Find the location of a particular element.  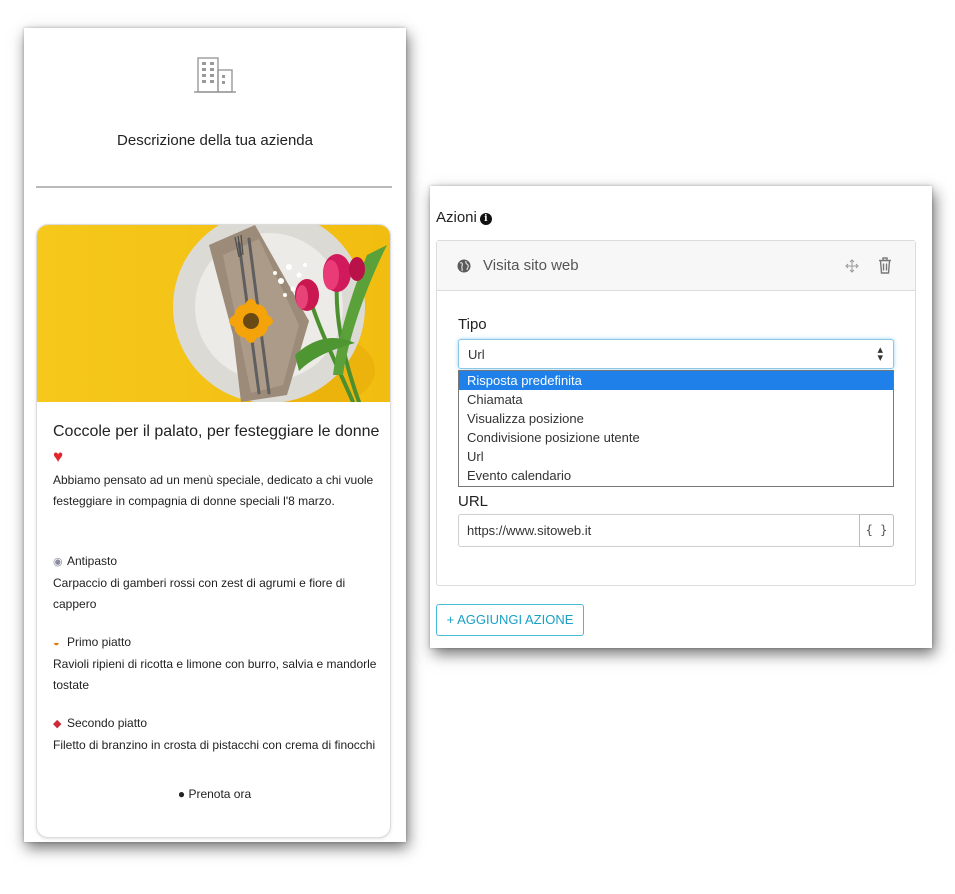

pasta-icon: ◒ is located at coordinates (56, 643).